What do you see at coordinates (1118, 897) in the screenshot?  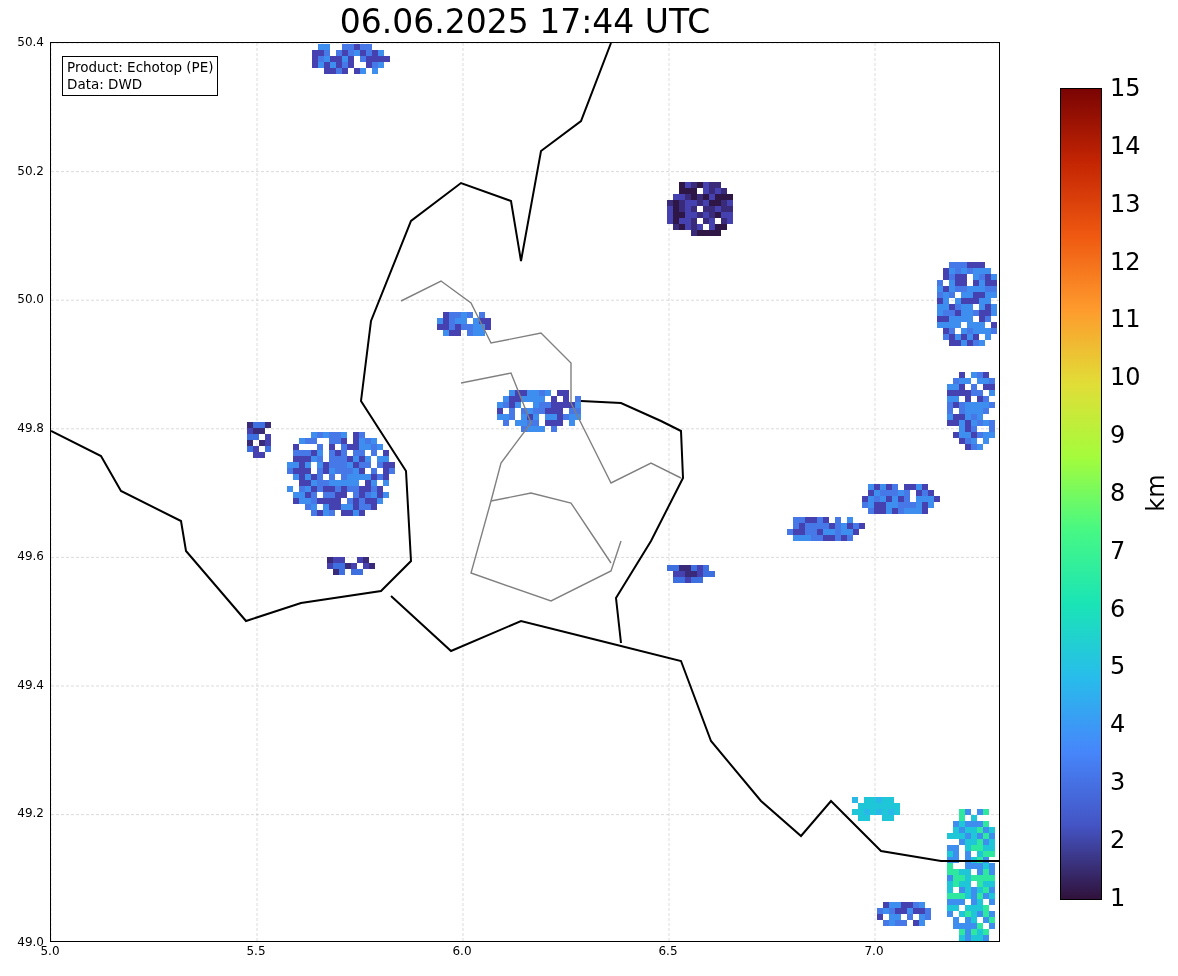 I see `colorbar-tick-label: 1` at bounding box center [1118, 897].